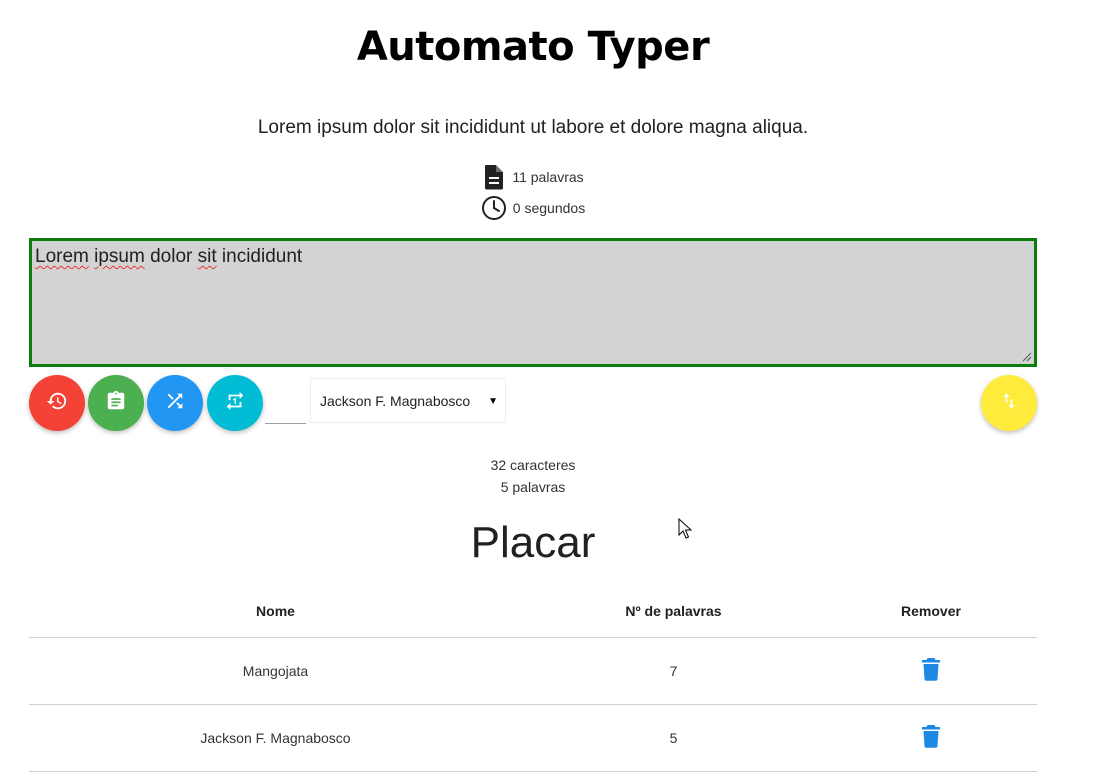 This screenshot has height=777, width=1112. I want to click on shuffle-icon, so click(175, 403).